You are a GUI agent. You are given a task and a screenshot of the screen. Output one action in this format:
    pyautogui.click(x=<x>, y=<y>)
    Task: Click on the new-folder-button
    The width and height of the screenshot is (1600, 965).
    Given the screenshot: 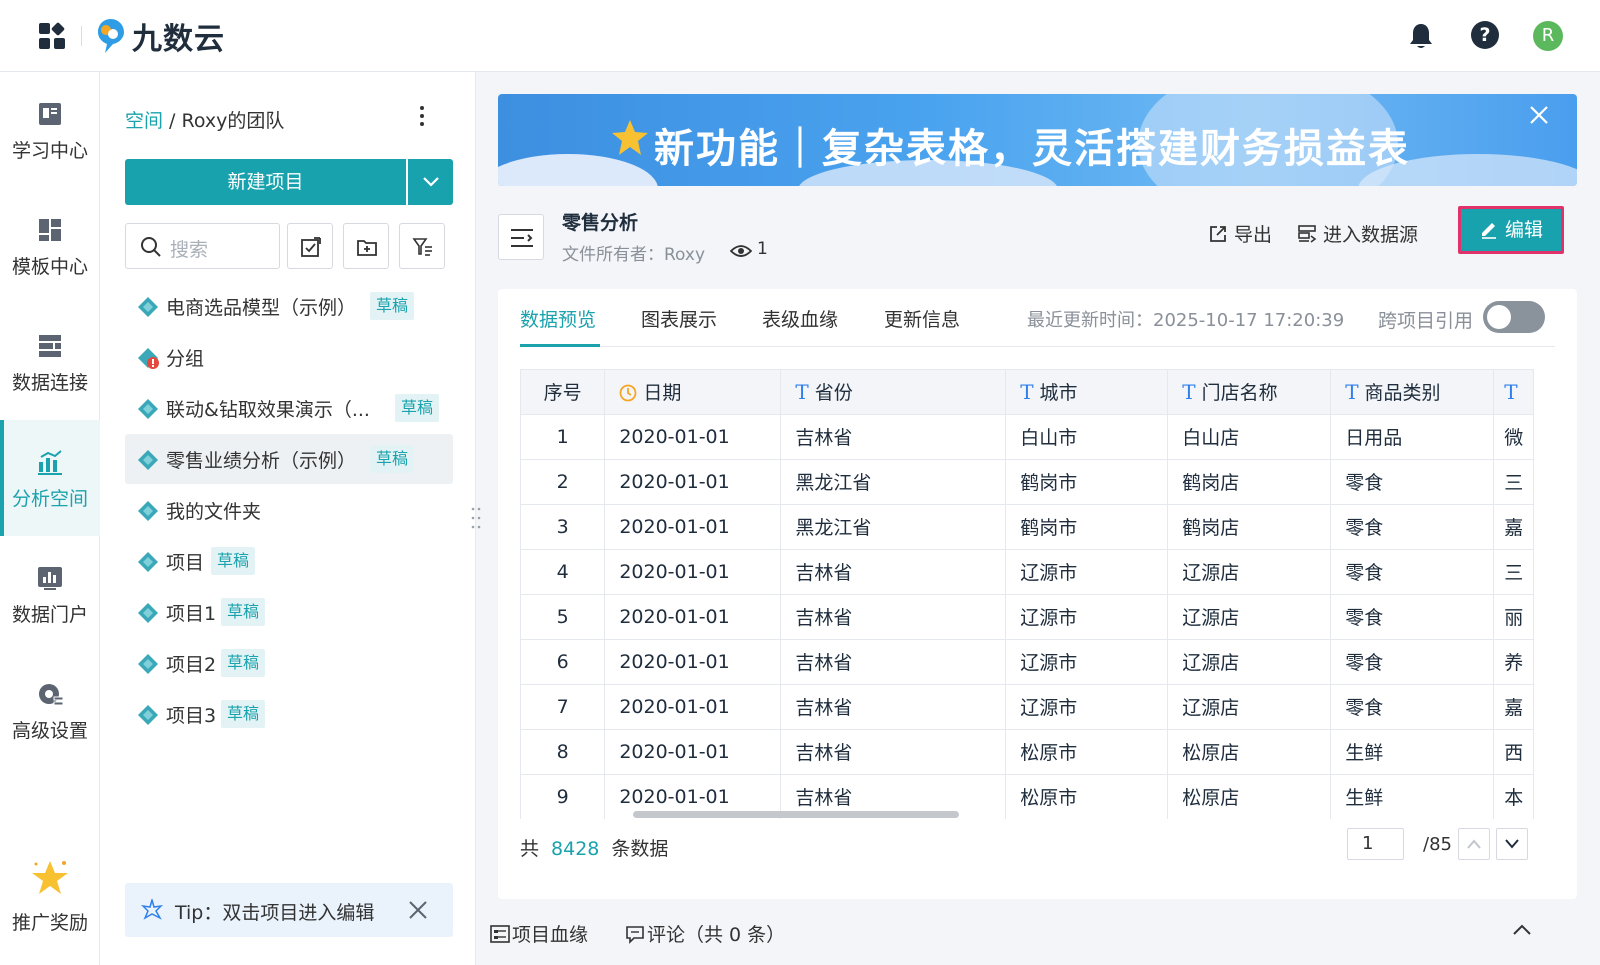 What is the action you would take?
    pyautogui.click(x=366, y=246)
    